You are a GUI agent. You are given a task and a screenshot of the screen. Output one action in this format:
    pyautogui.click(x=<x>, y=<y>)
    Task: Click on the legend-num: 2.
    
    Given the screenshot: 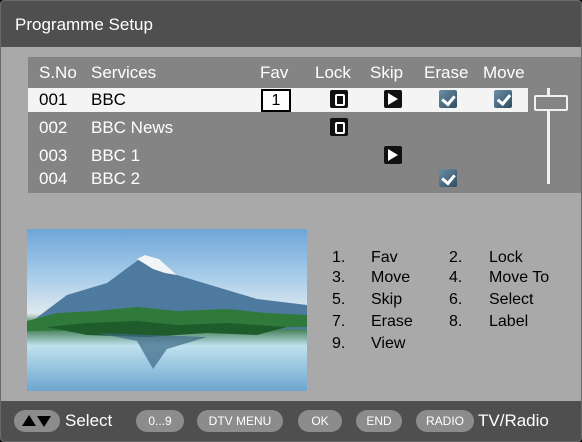 What is the action you would take?
    pyautogui.click(x=456, y=257)
    